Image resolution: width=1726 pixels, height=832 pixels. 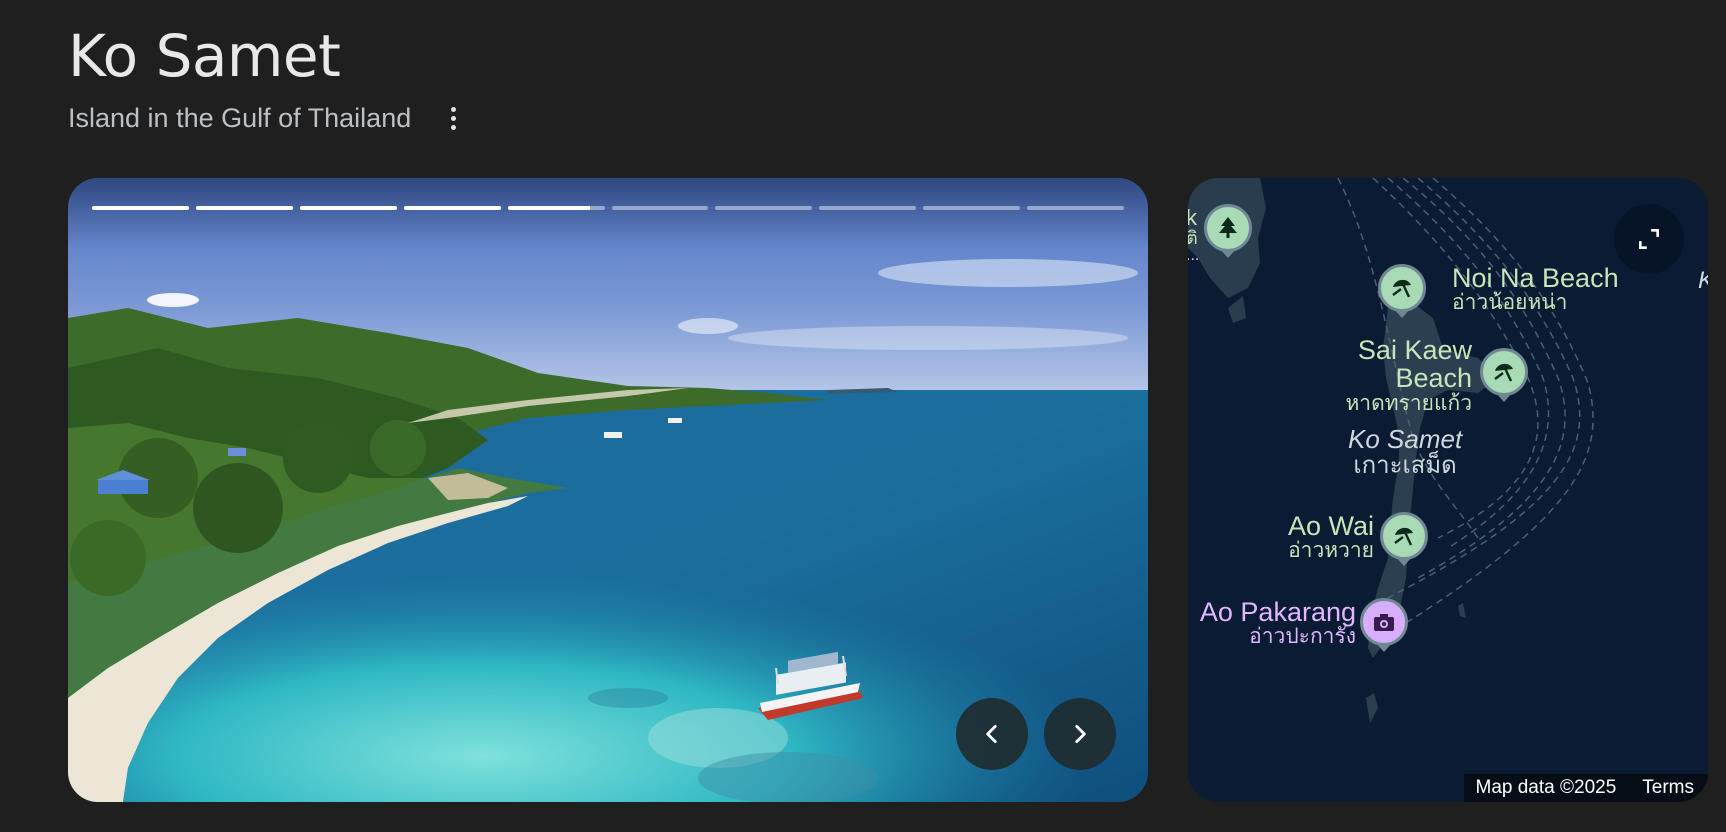 I want to click on more-vert-icon, so click(x=453, y=118).